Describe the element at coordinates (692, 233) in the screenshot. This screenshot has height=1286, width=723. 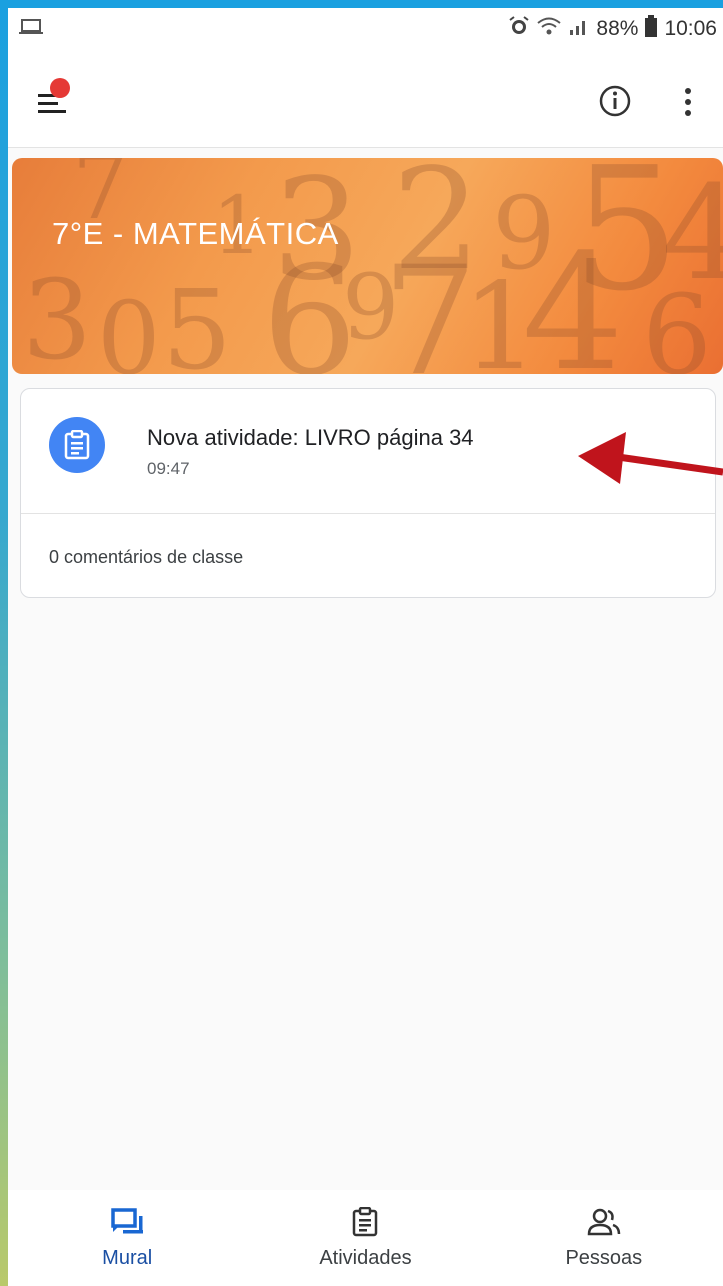
I see `svg-text: 4` at that location.